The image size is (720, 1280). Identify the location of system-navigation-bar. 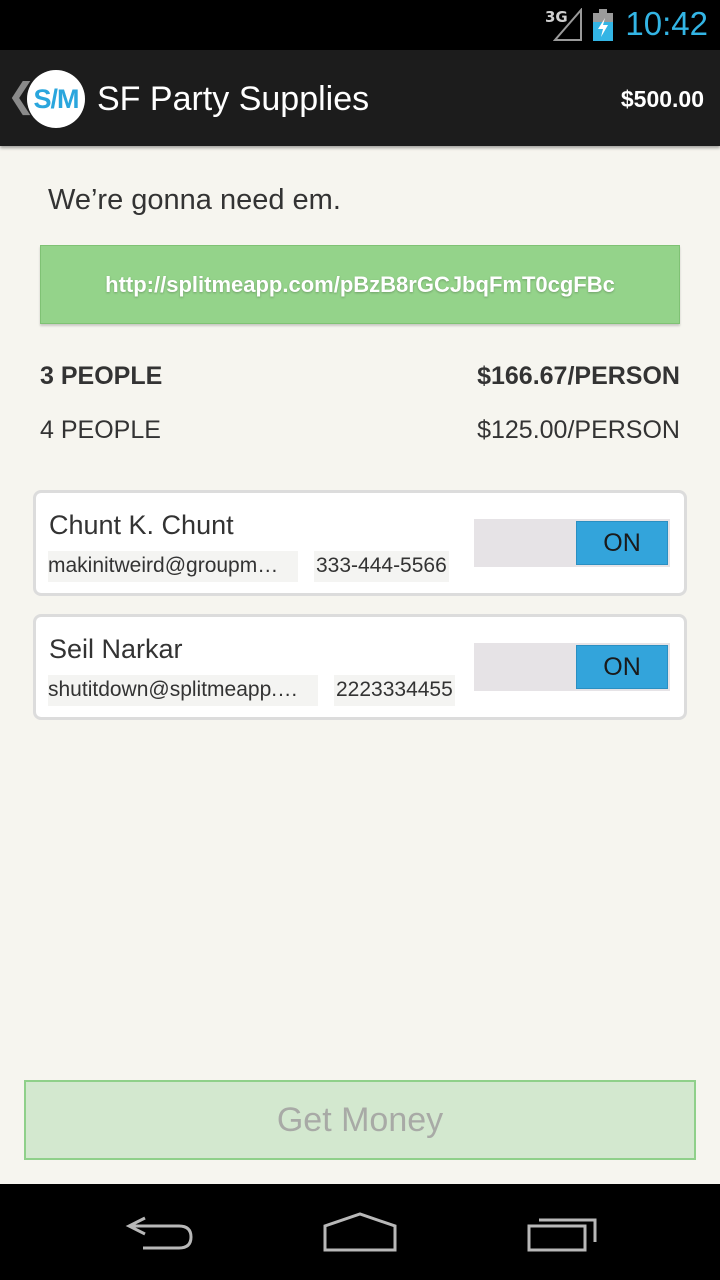
(360, 1232).